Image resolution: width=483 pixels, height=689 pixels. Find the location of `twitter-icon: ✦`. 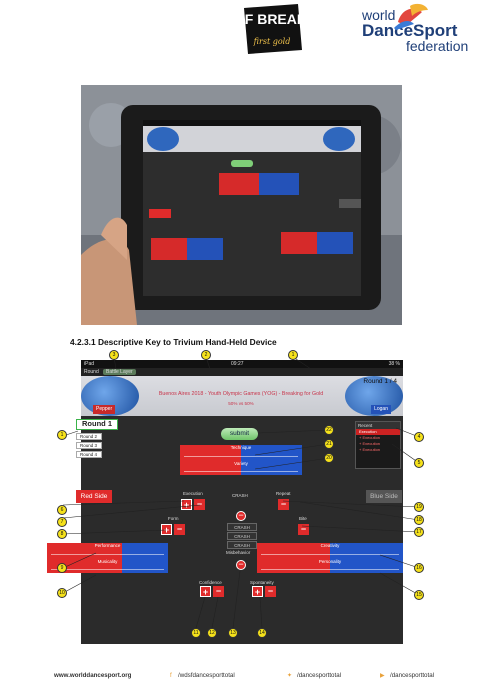

twitter-icon: ✦ is located at coordinates (290, 675).